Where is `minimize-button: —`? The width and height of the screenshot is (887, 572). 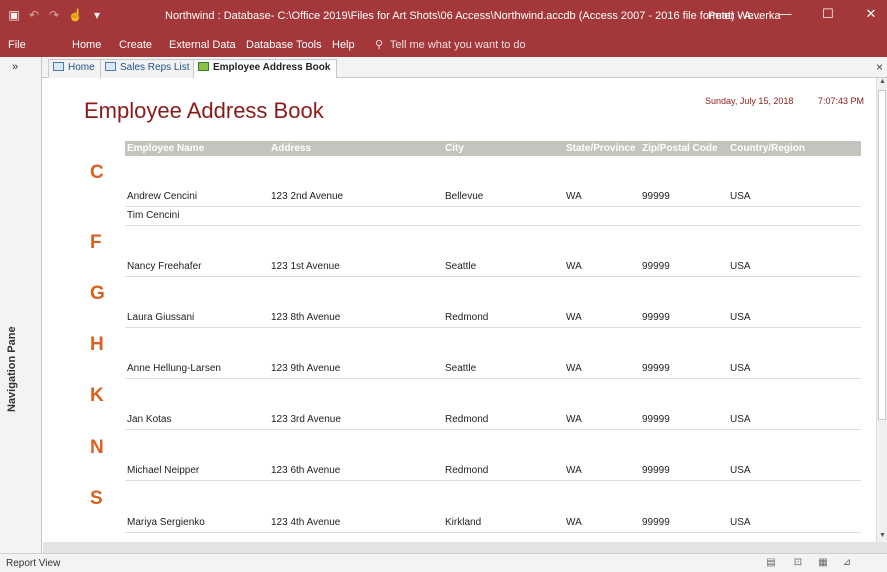 minimize-button: — is located at coordinates (785, 14).